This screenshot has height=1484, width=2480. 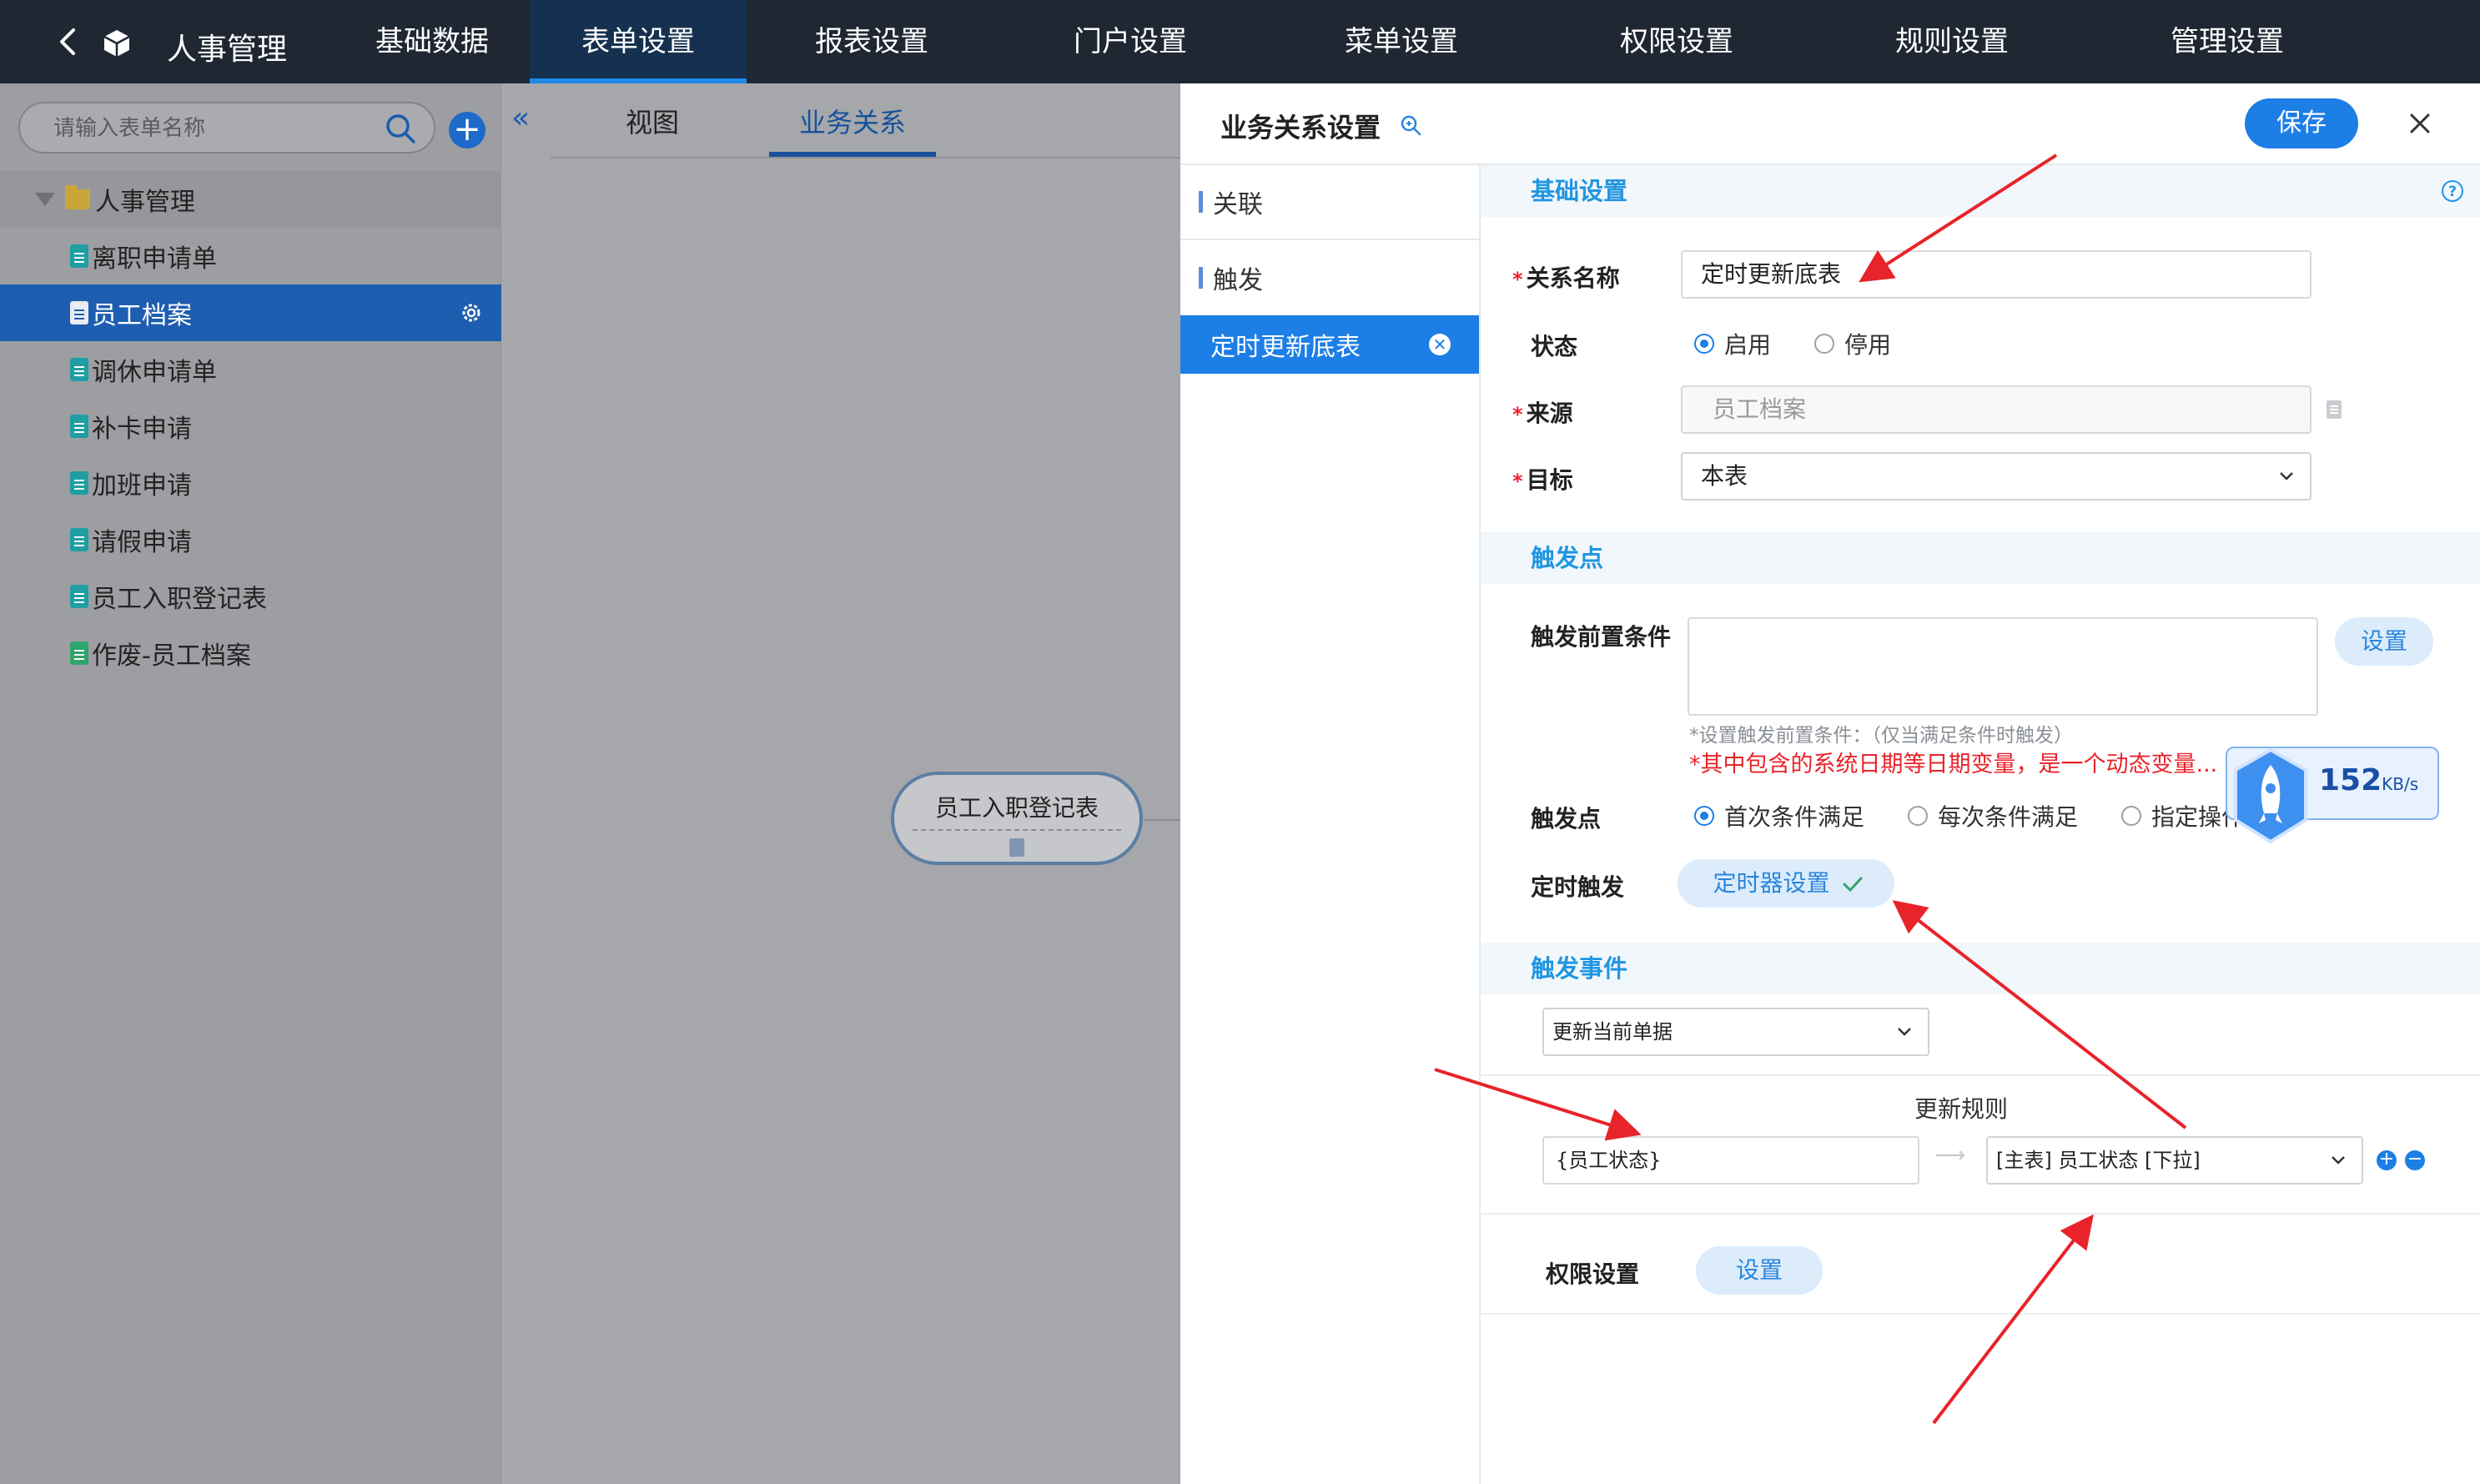 I want to click on relation-type-nav: 关联 触发 定时更新底表 ✕, so click(x=1330, y=825).